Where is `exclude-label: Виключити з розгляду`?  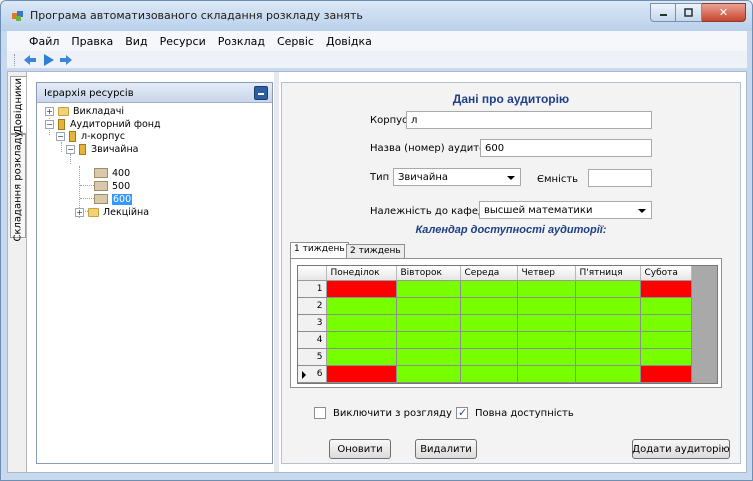 exclude-label: Виключити з розгляду is located at coordinates (392, 413).